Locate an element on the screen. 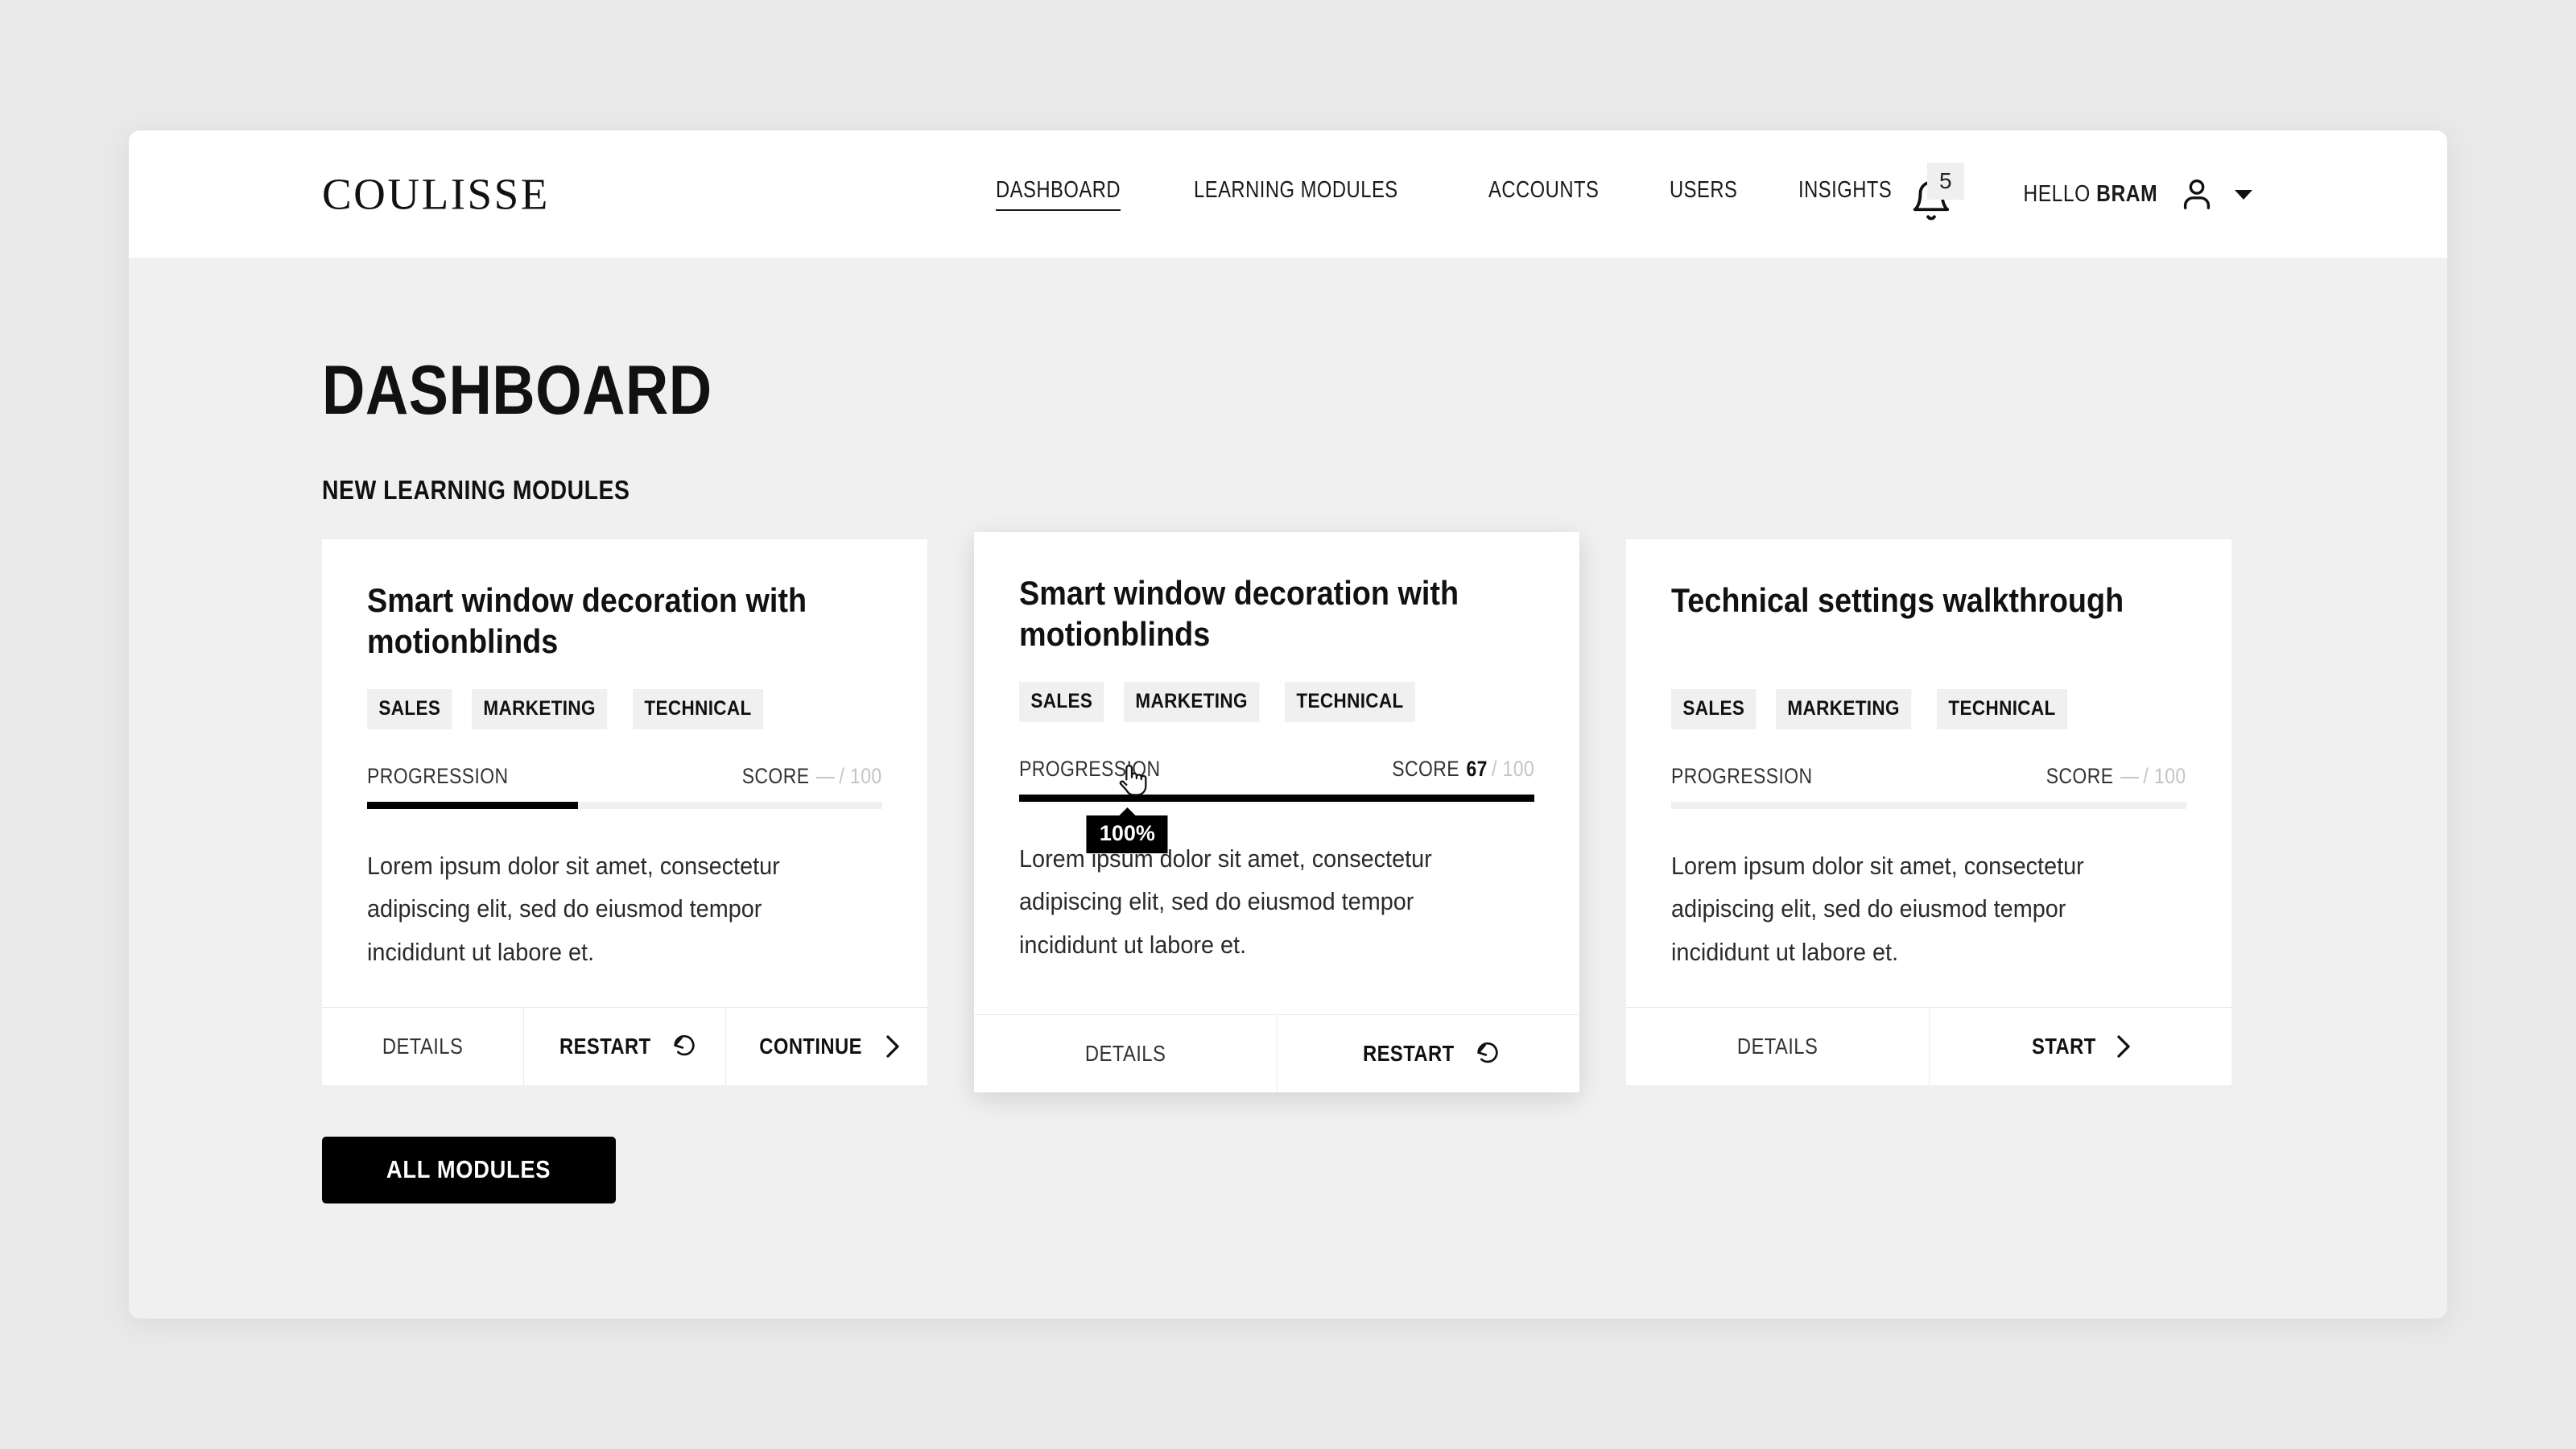 The width and height of the screenshot is (2576, 1449). score-value: 67 is located at coordinates (1477, 769).